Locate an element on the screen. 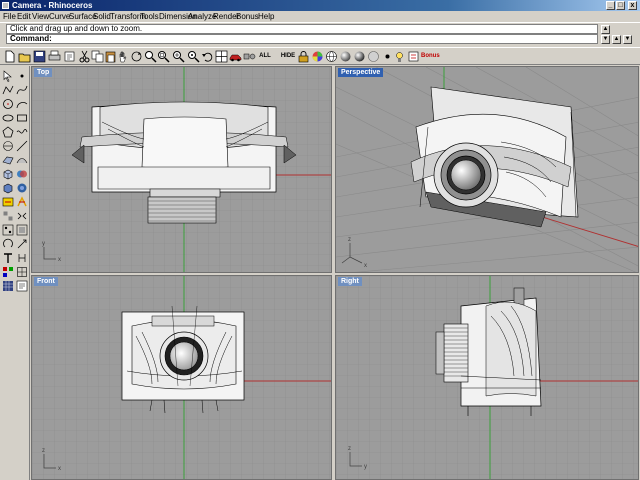 Image resolution: width=640 pixels, height=480 pixels. command-history: Click and drag up and down to zoom. is located at coordinates (302, 29).